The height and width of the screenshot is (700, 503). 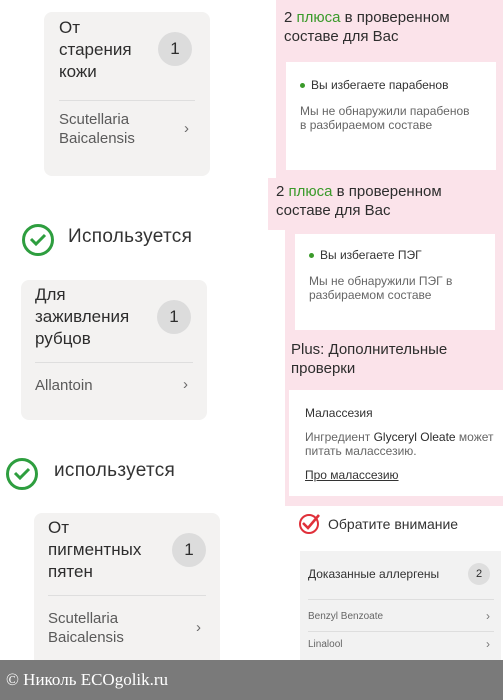 What do you see at coordinates (339, 413) in the screenshot?
I see `item-title: Малассезия` at bounding box center [339, 413].